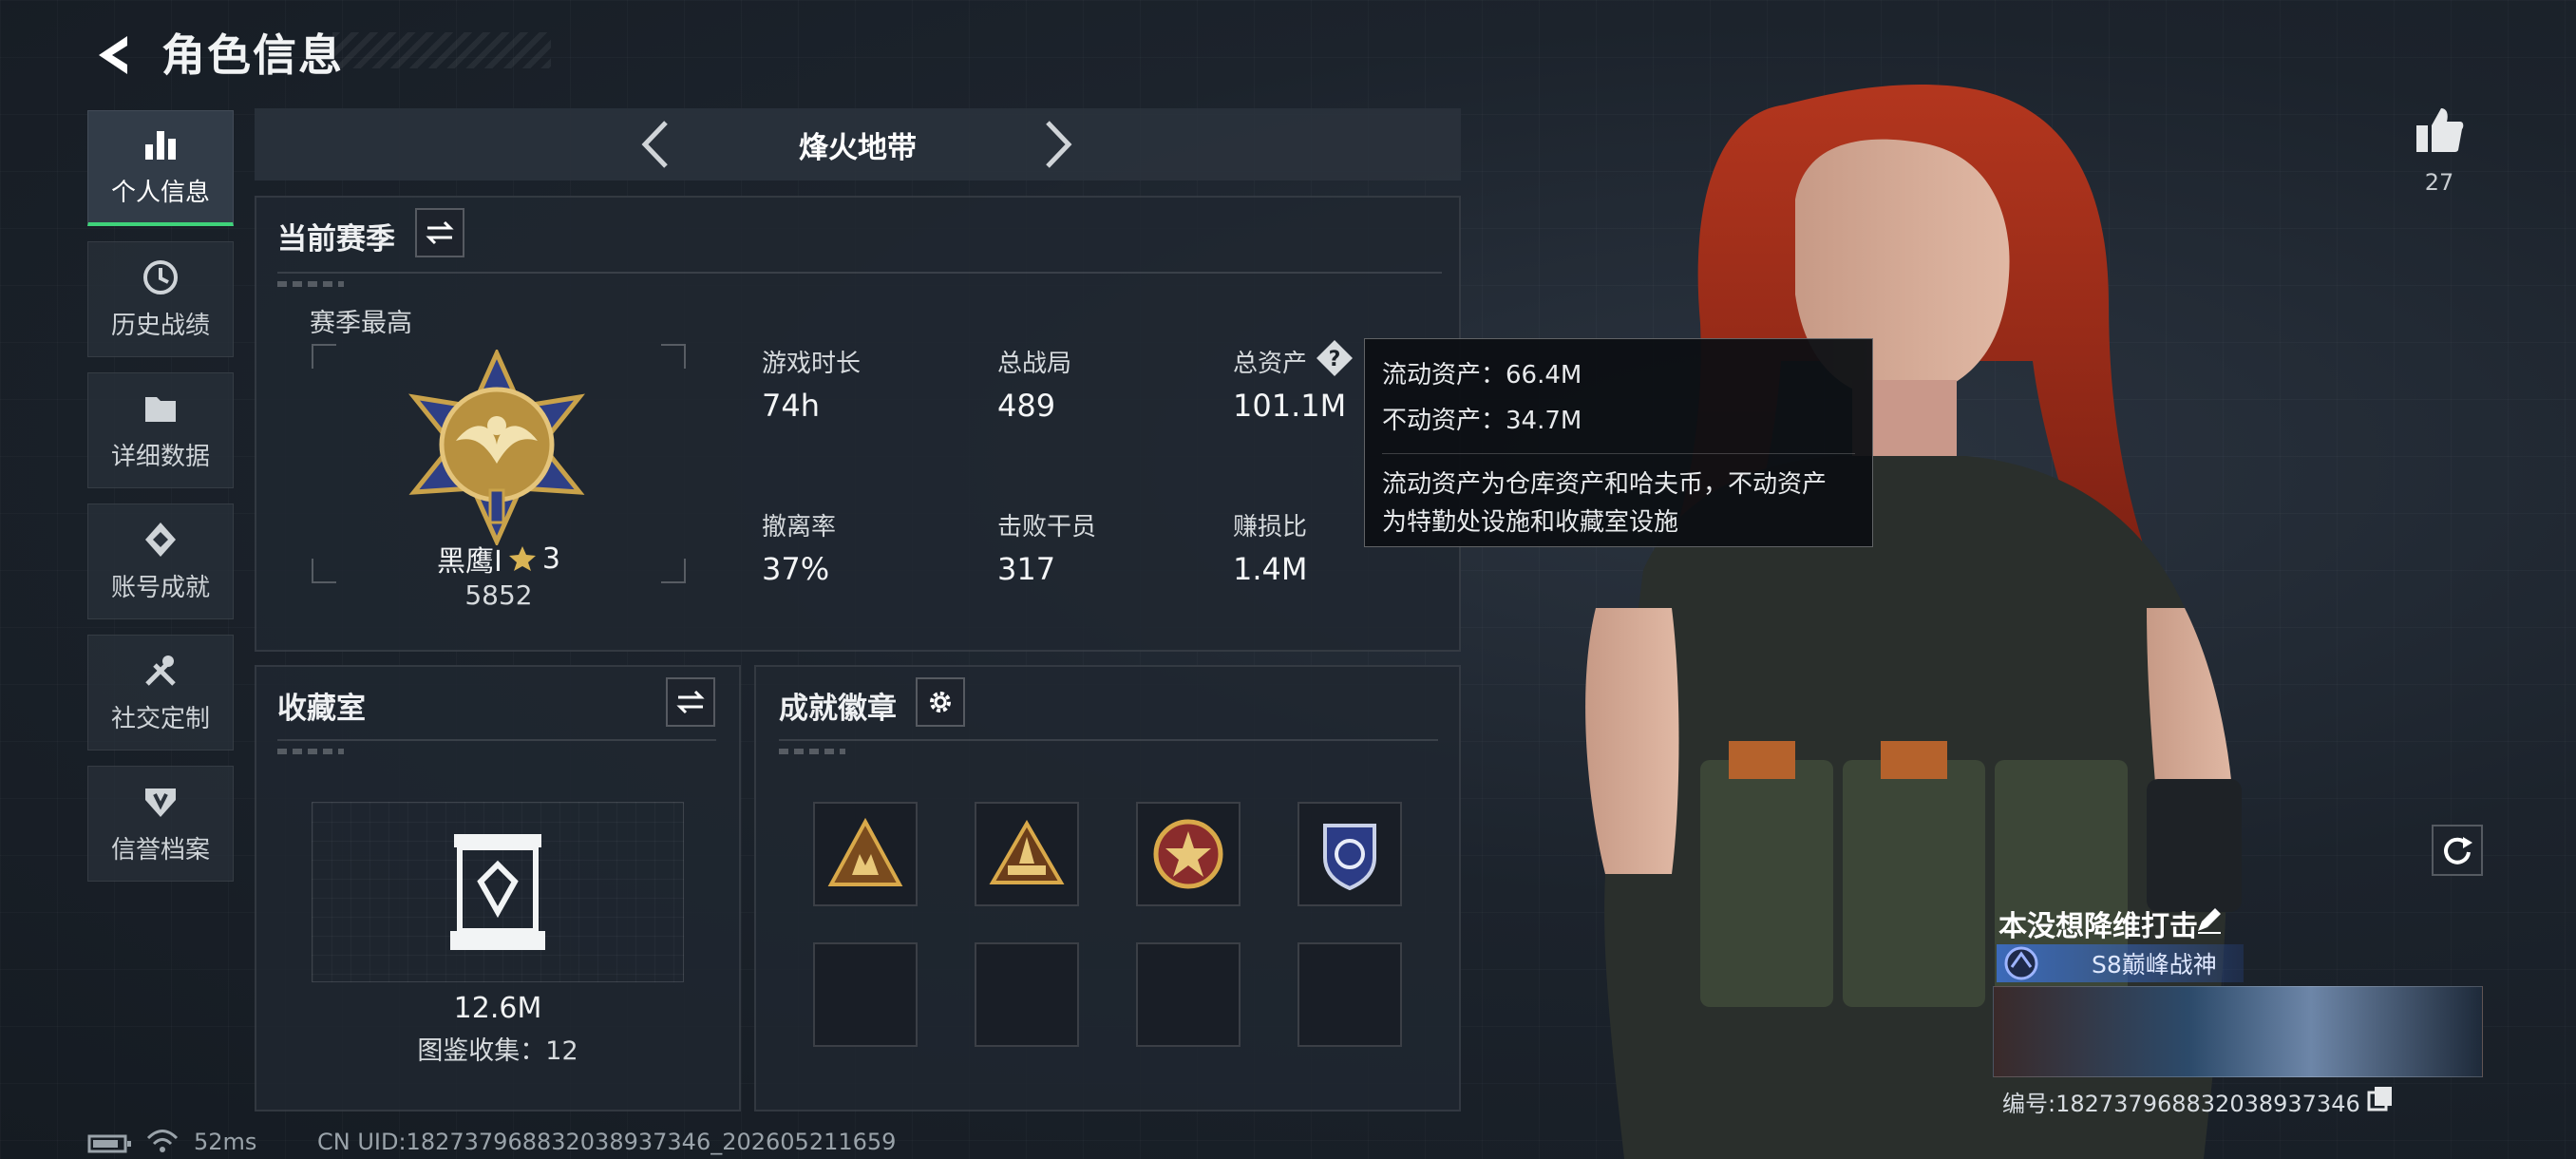 The width and height of the screenshot is (2576, 1159). Describe the element at coordinates (1482, 421) in the screenshot. I see `tooltip-fixed-assets: 不动资产：34.7M` at that location.